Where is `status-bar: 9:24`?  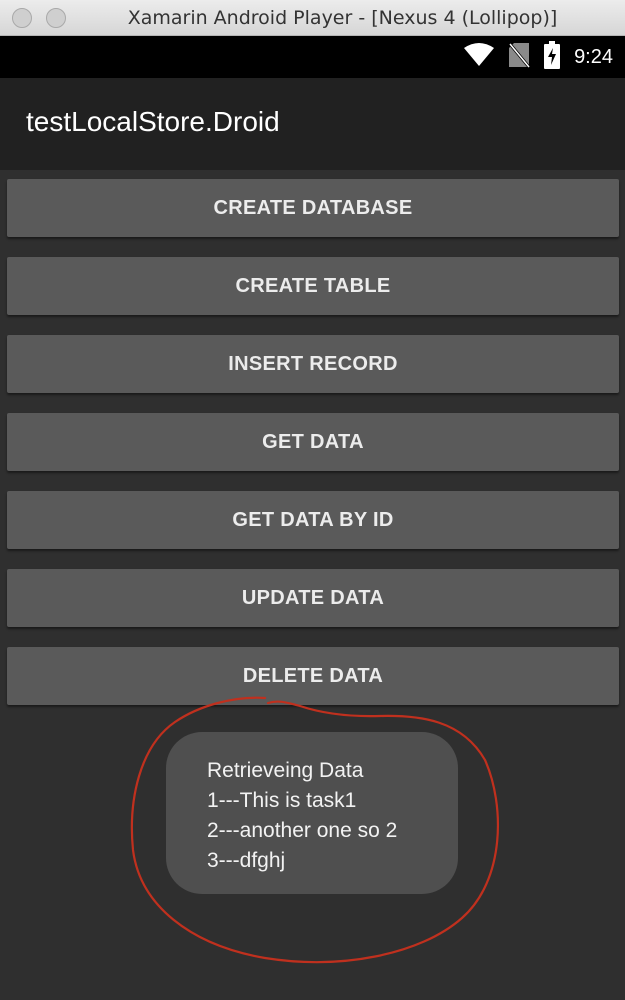 status-bar: 9:24 is located at coordinates (312, 57).